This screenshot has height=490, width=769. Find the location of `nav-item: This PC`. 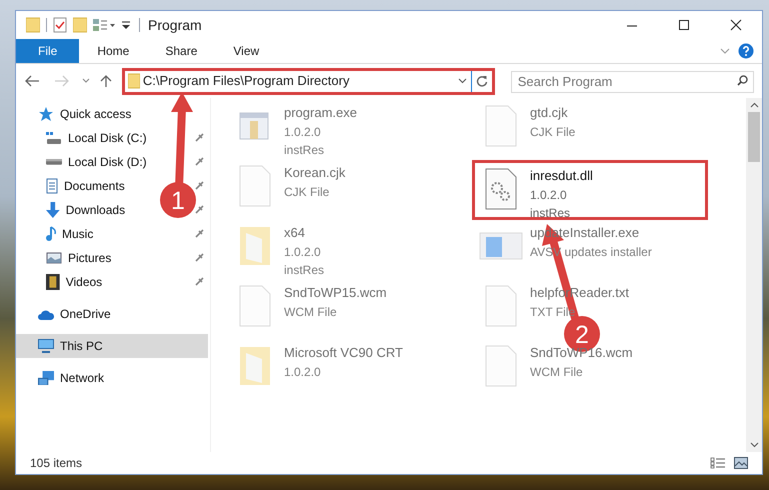

nav-item: This PC is located at coordinates (112, 346).